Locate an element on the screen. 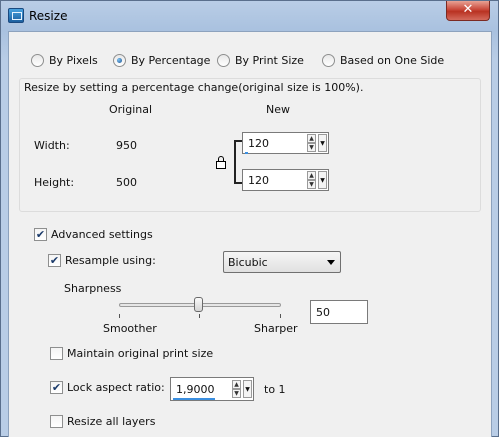 The image size is (499, 437). radio-button-on is located at coordinates (119, 60).